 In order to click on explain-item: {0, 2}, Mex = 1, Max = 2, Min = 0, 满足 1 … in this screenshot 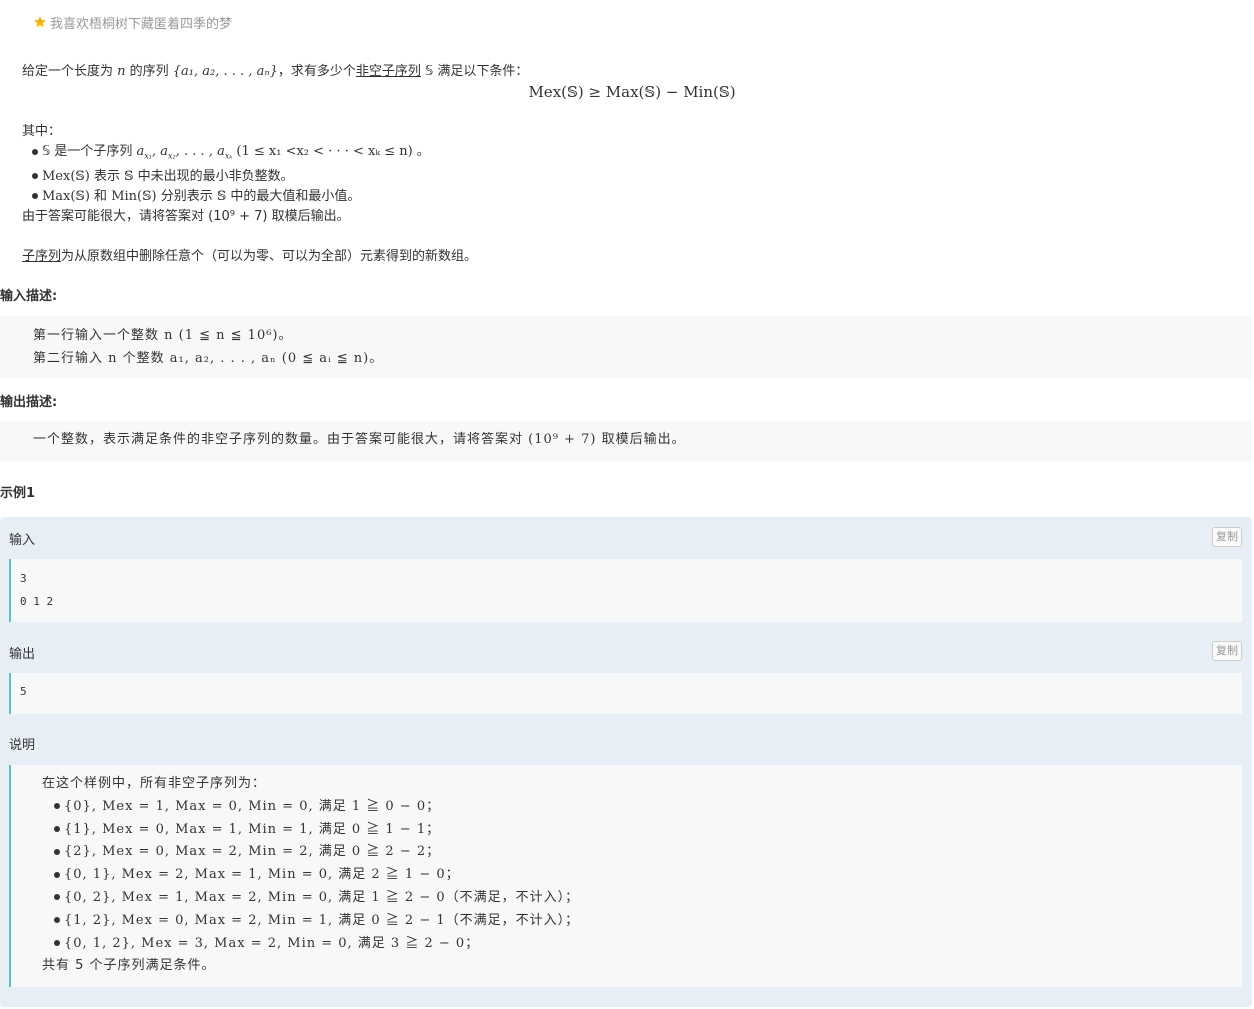, I will do `click(642, 898)`.